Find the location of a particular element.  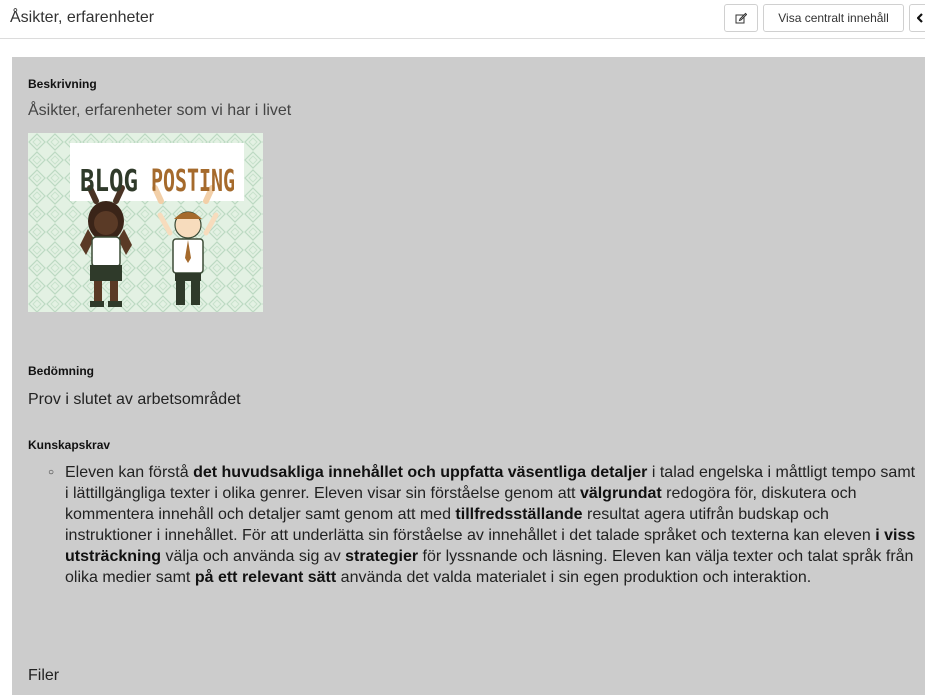

blog-word: BLOG is located at coordinates (109, 181).